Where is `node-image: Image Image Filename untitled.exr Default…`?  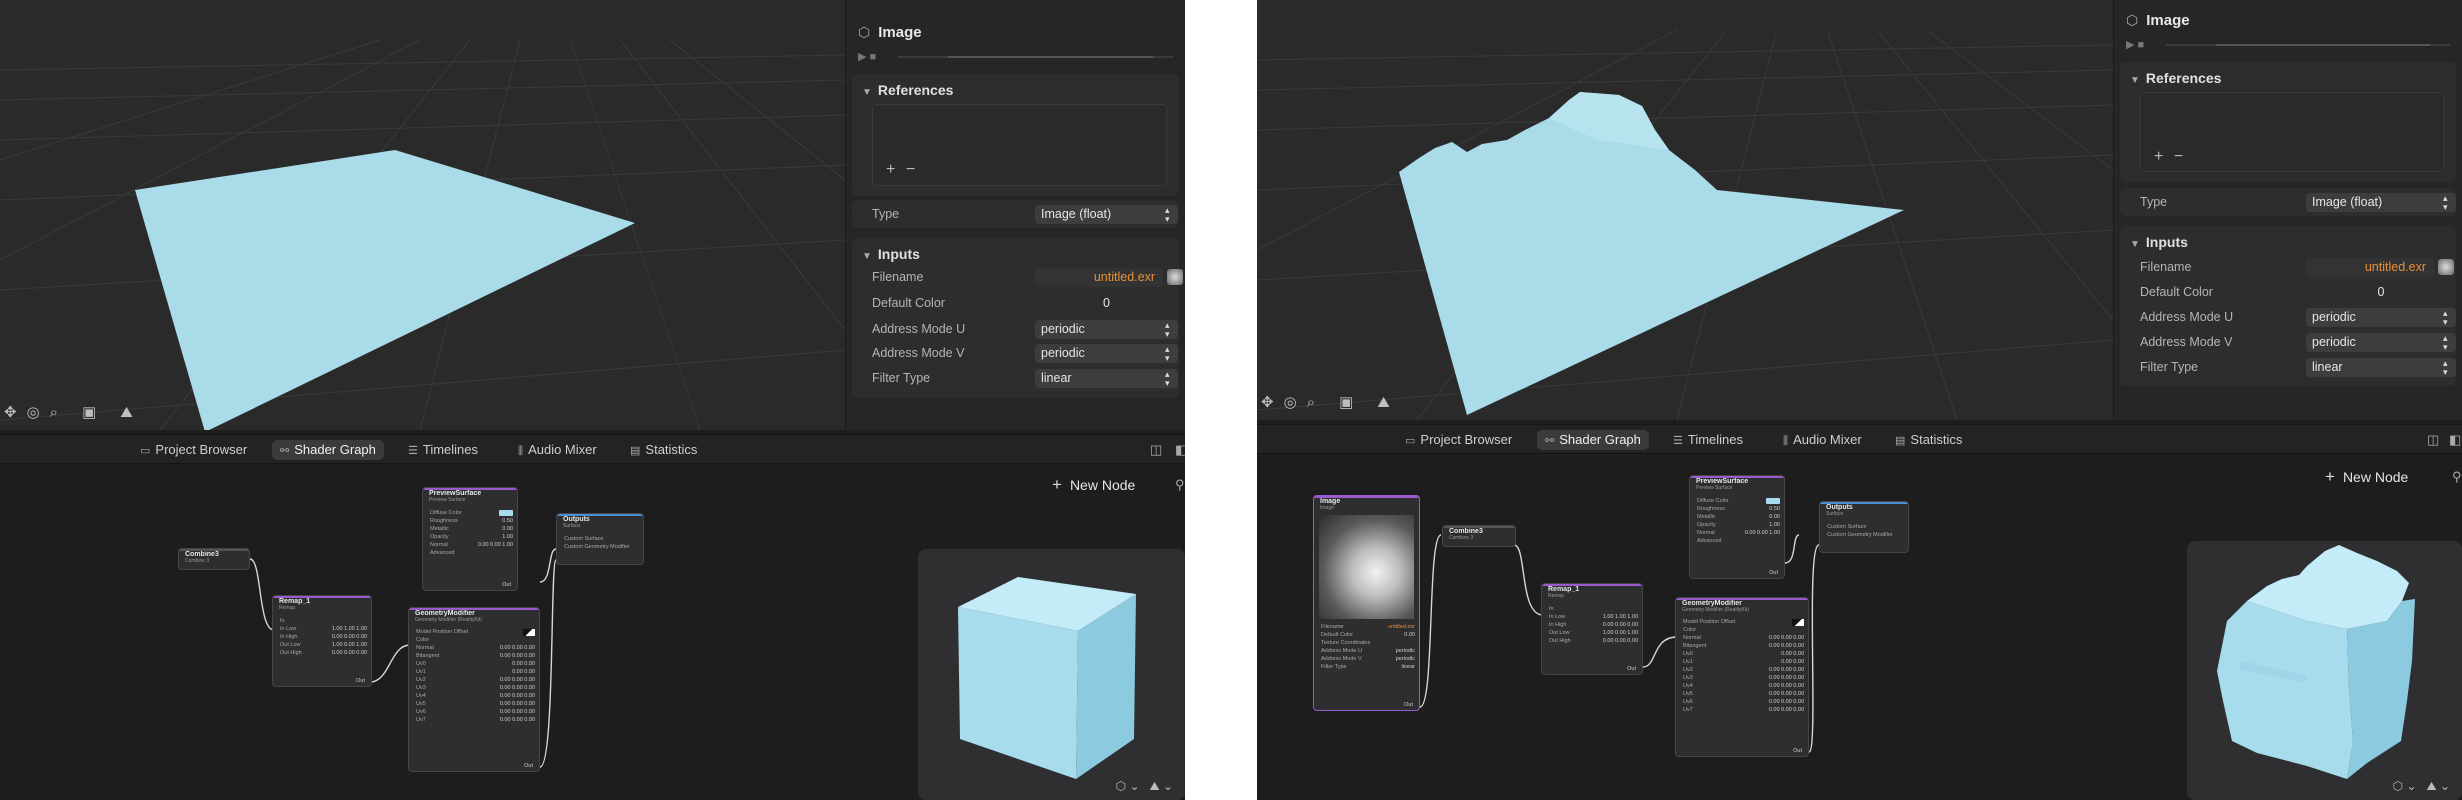
node-image: Image Image Filename untitled.exr Default… is located at coordinates (1366, 603).